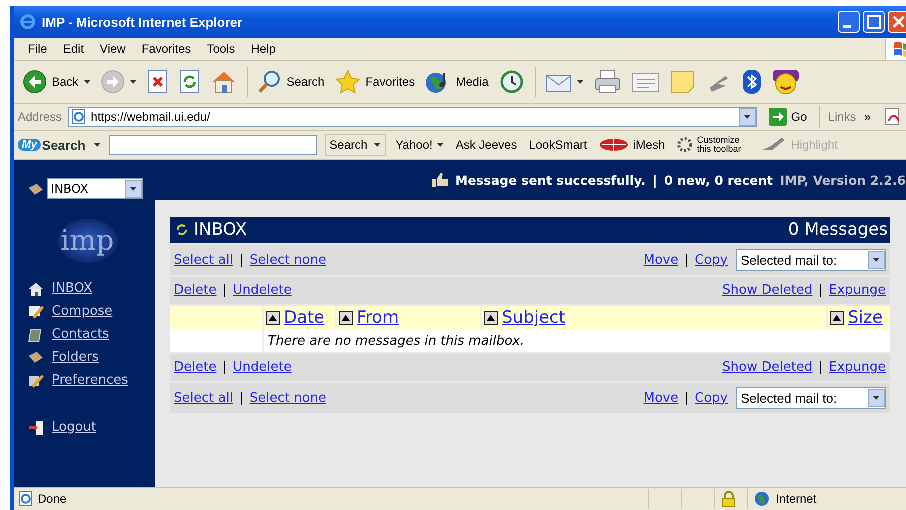 Image resolution: width=906 pixels, height=510 pixels. Describe the element at coordinates (897, 22) in the screenshot. I see `close-icon` at that location.